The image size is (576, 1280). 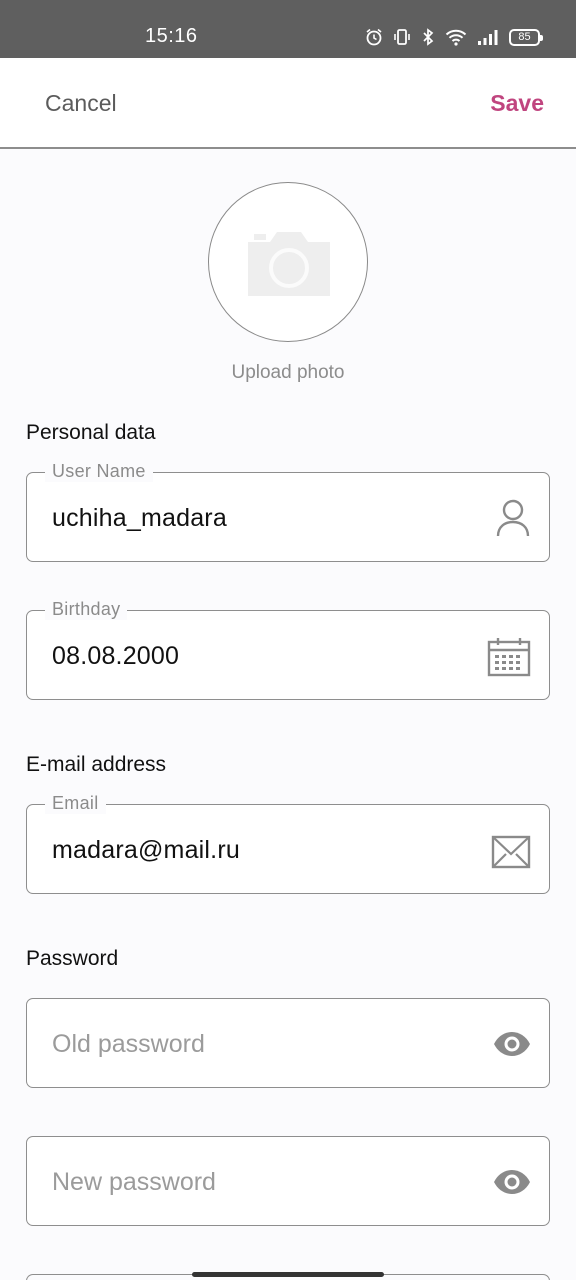 I want to click on old-password-placeholder: Old password, so click(x=128, y=1044).